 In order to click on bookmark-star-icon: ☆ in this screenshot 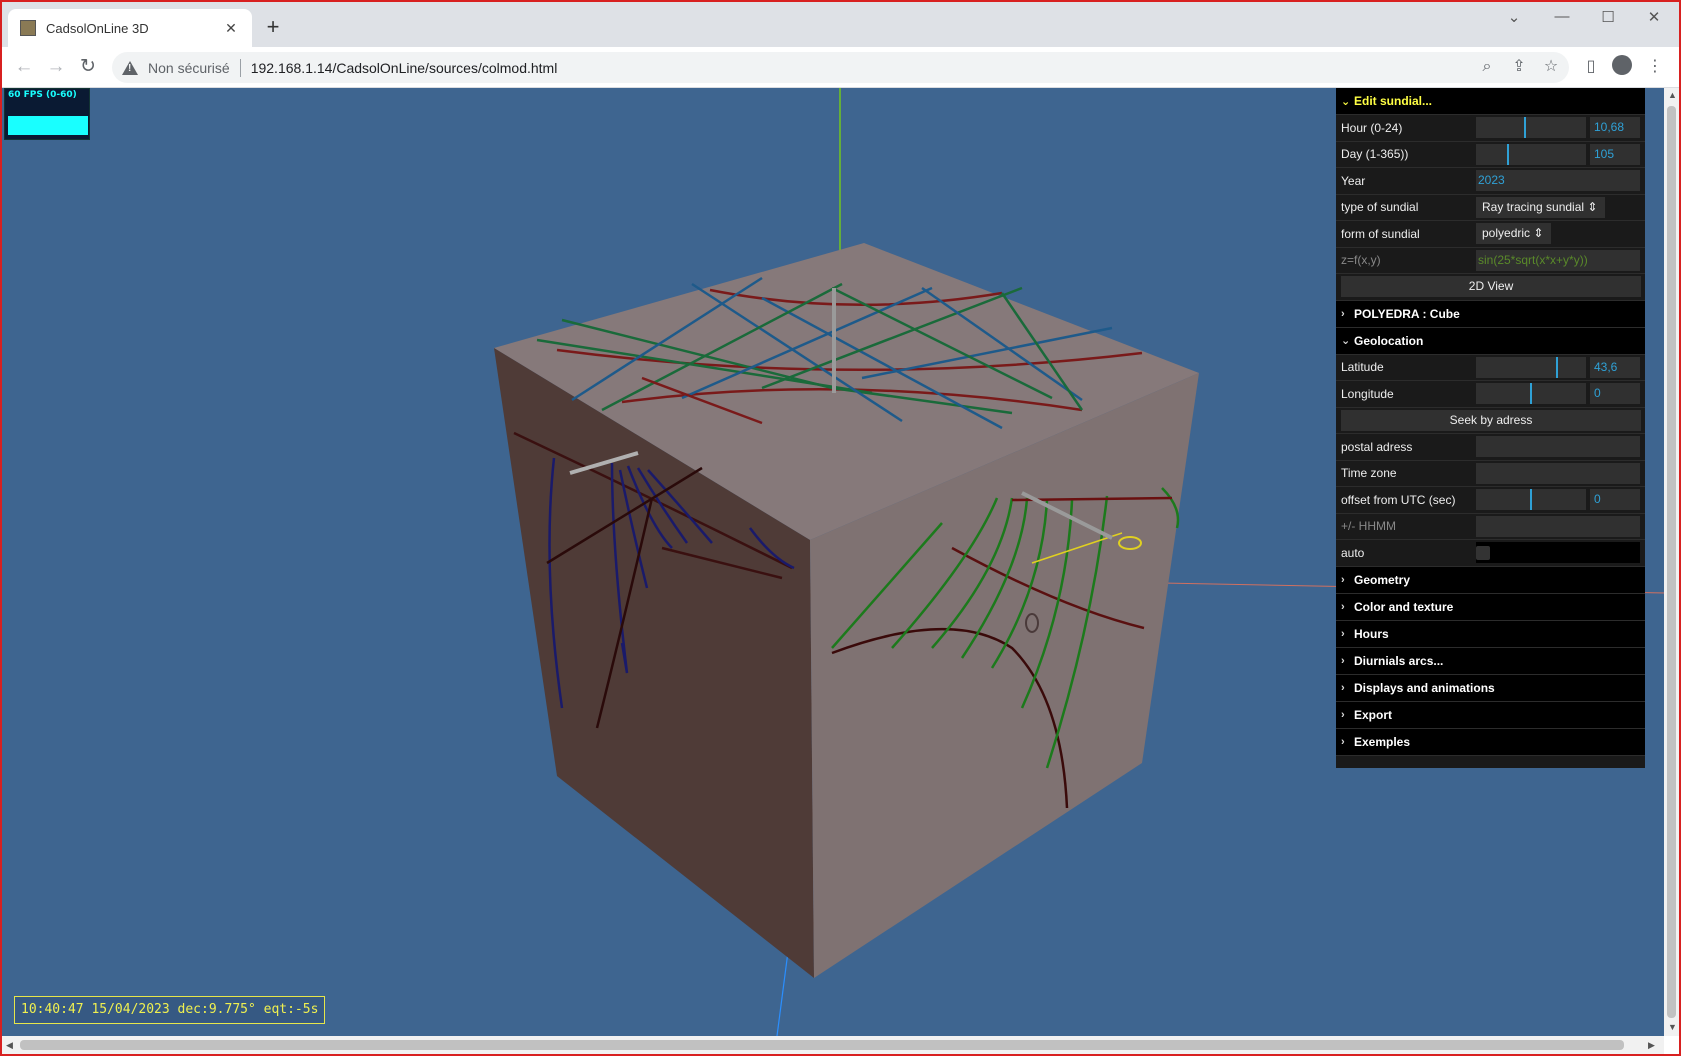, I will do `click(1551, 67)`.